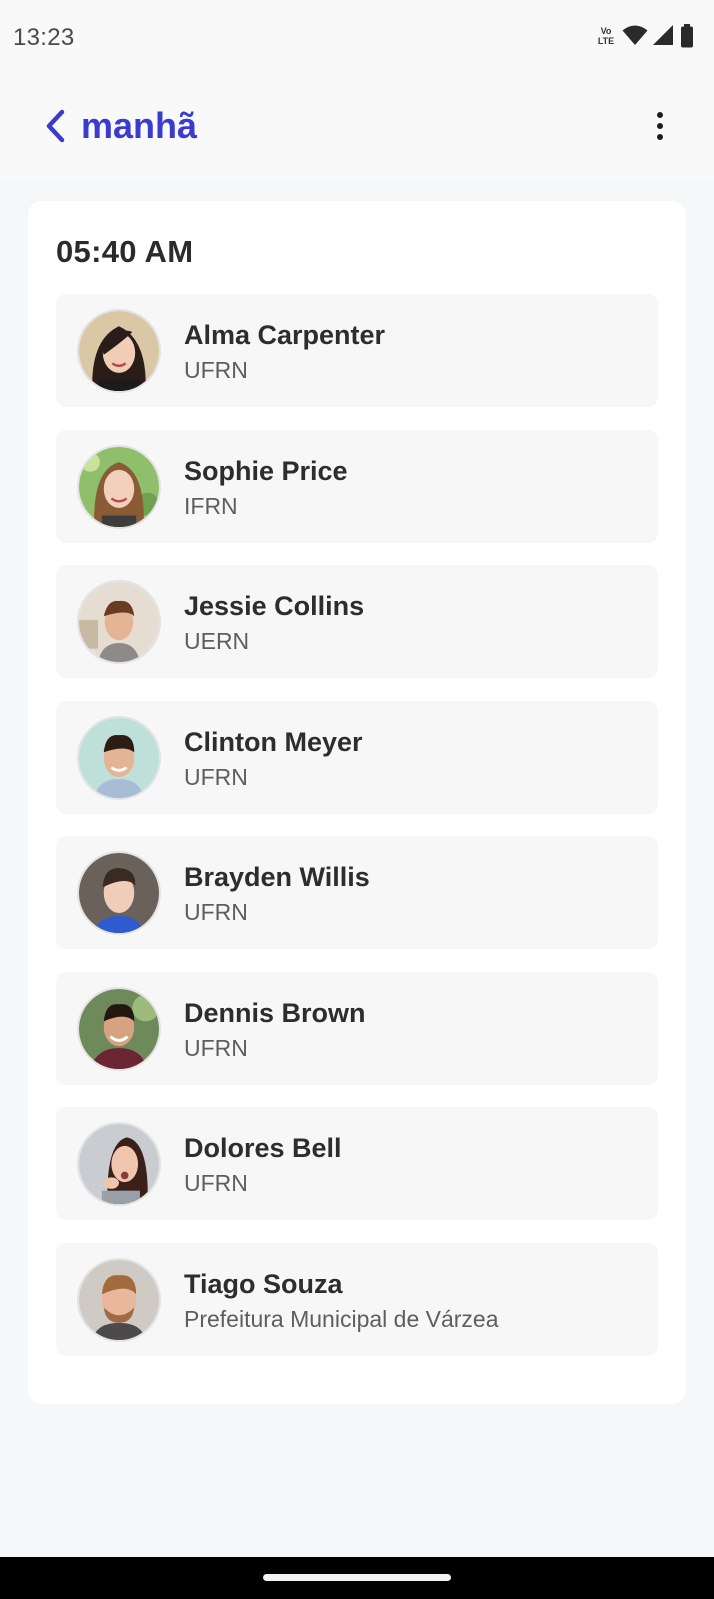 Image resolution: width=714 pixels, height=1599 pixels. I want to click on signal-icon, so click(663, 35).